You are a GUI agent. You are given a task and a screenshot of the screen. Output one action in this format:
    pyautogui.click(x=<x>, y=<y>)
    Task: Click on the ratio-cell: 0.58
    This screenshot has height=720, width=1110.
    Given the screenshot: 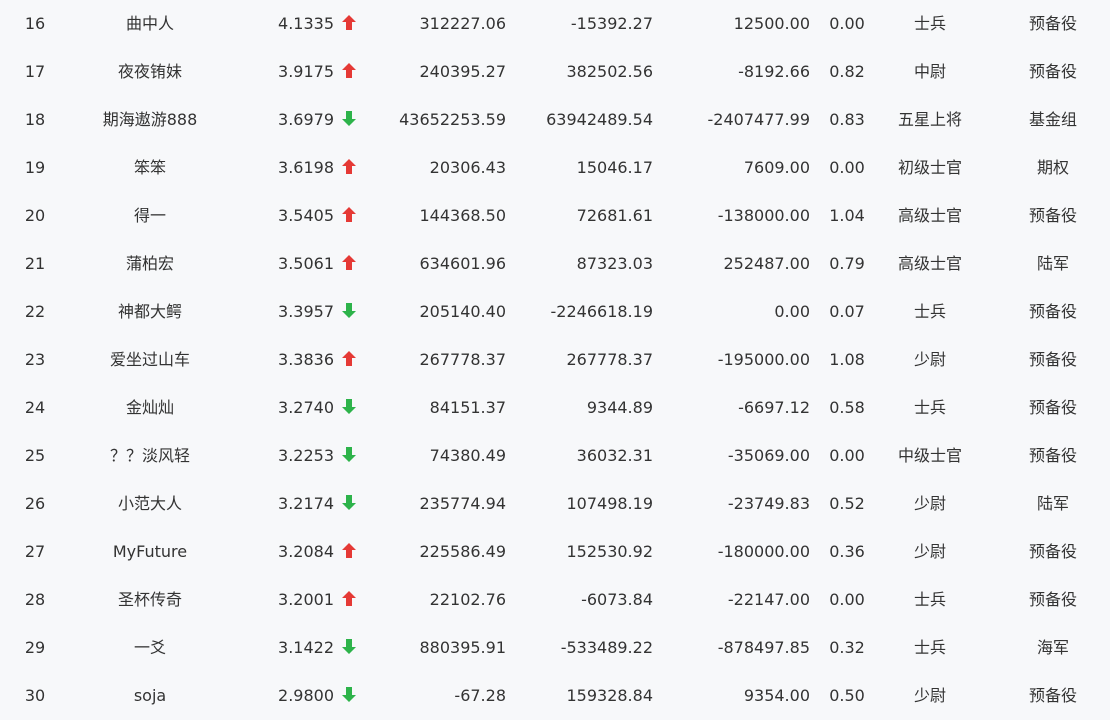 What is the action you would take?
    pyautogui.click(x=847, y=407)
    